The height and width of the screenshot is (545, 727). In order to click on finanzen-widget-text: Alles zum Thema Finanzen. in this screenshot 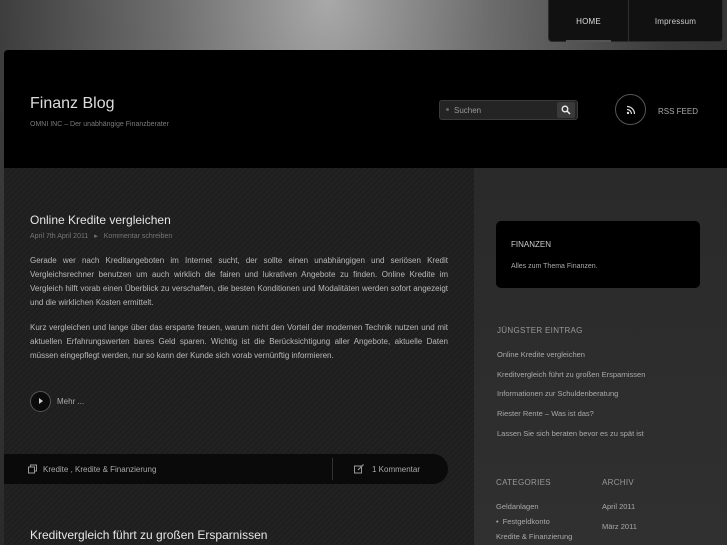, I will do `click(554, 266)`.